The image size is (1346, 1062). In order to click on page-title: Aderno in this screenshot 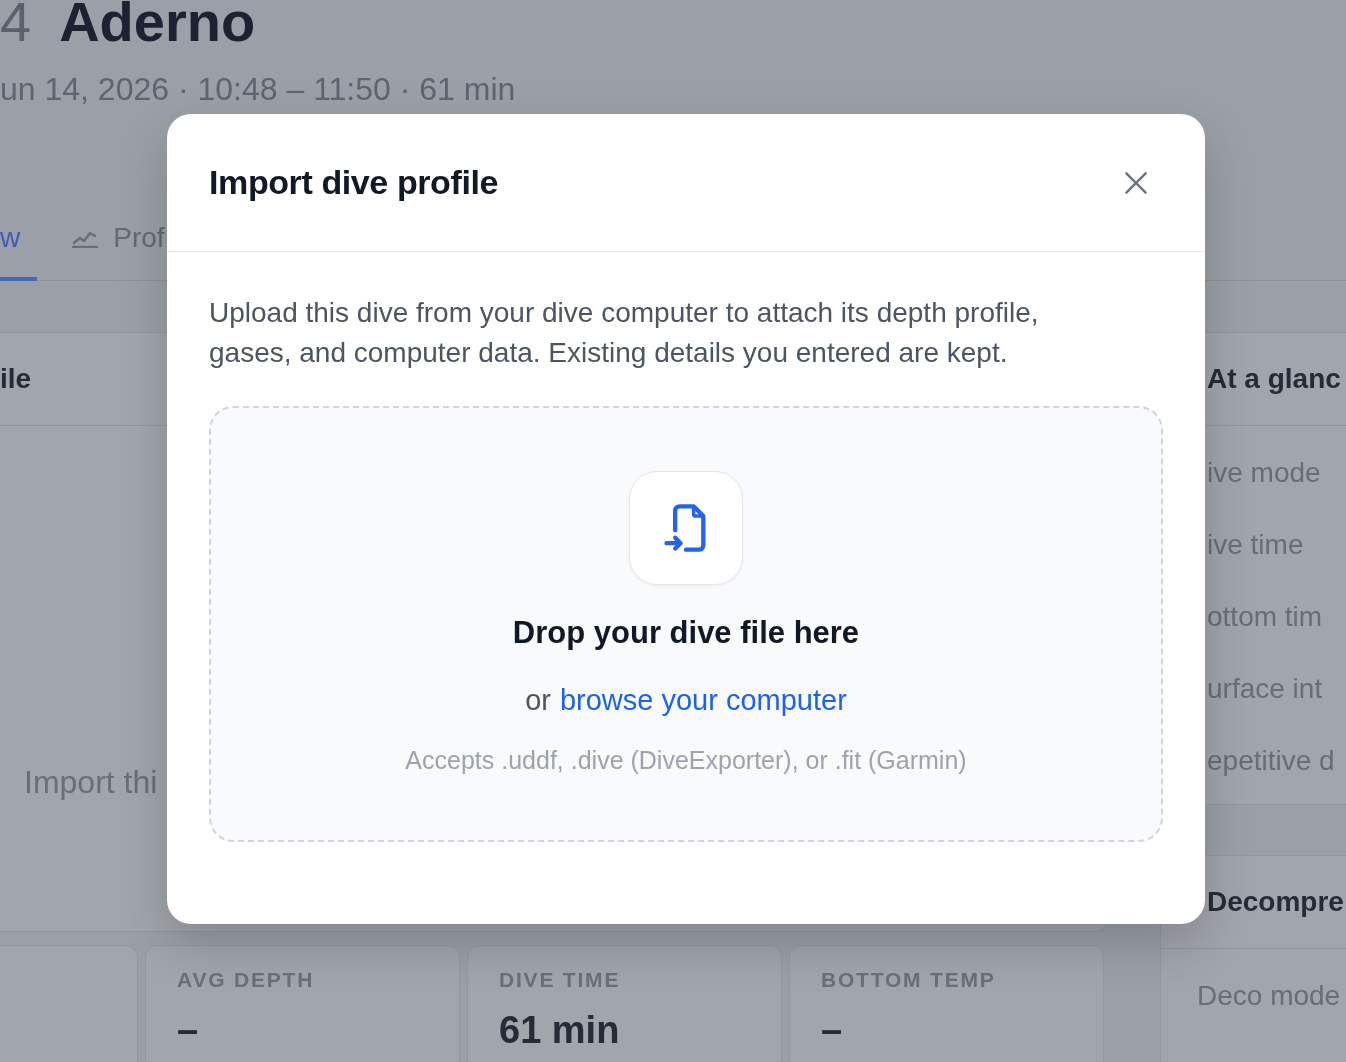, I will do `click(157, 22)`.